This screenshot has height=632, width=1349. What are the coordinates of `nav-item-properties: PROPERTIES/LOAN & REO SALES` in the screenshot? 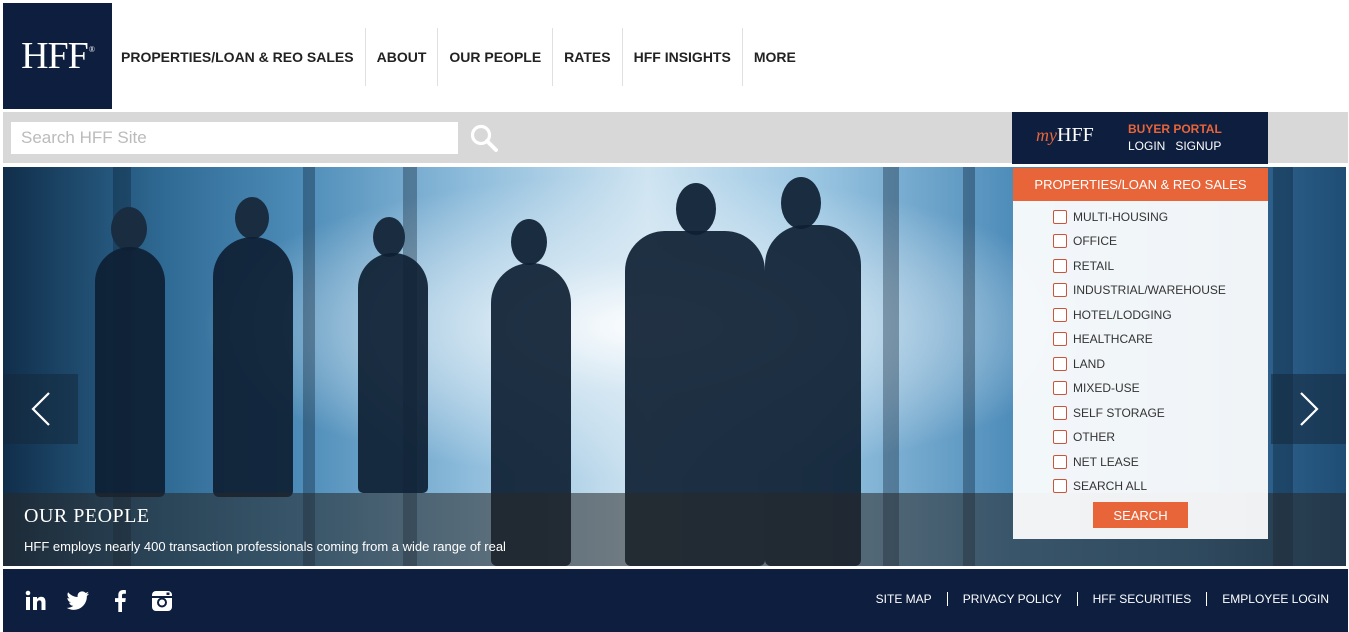 It's located at (239, 57).